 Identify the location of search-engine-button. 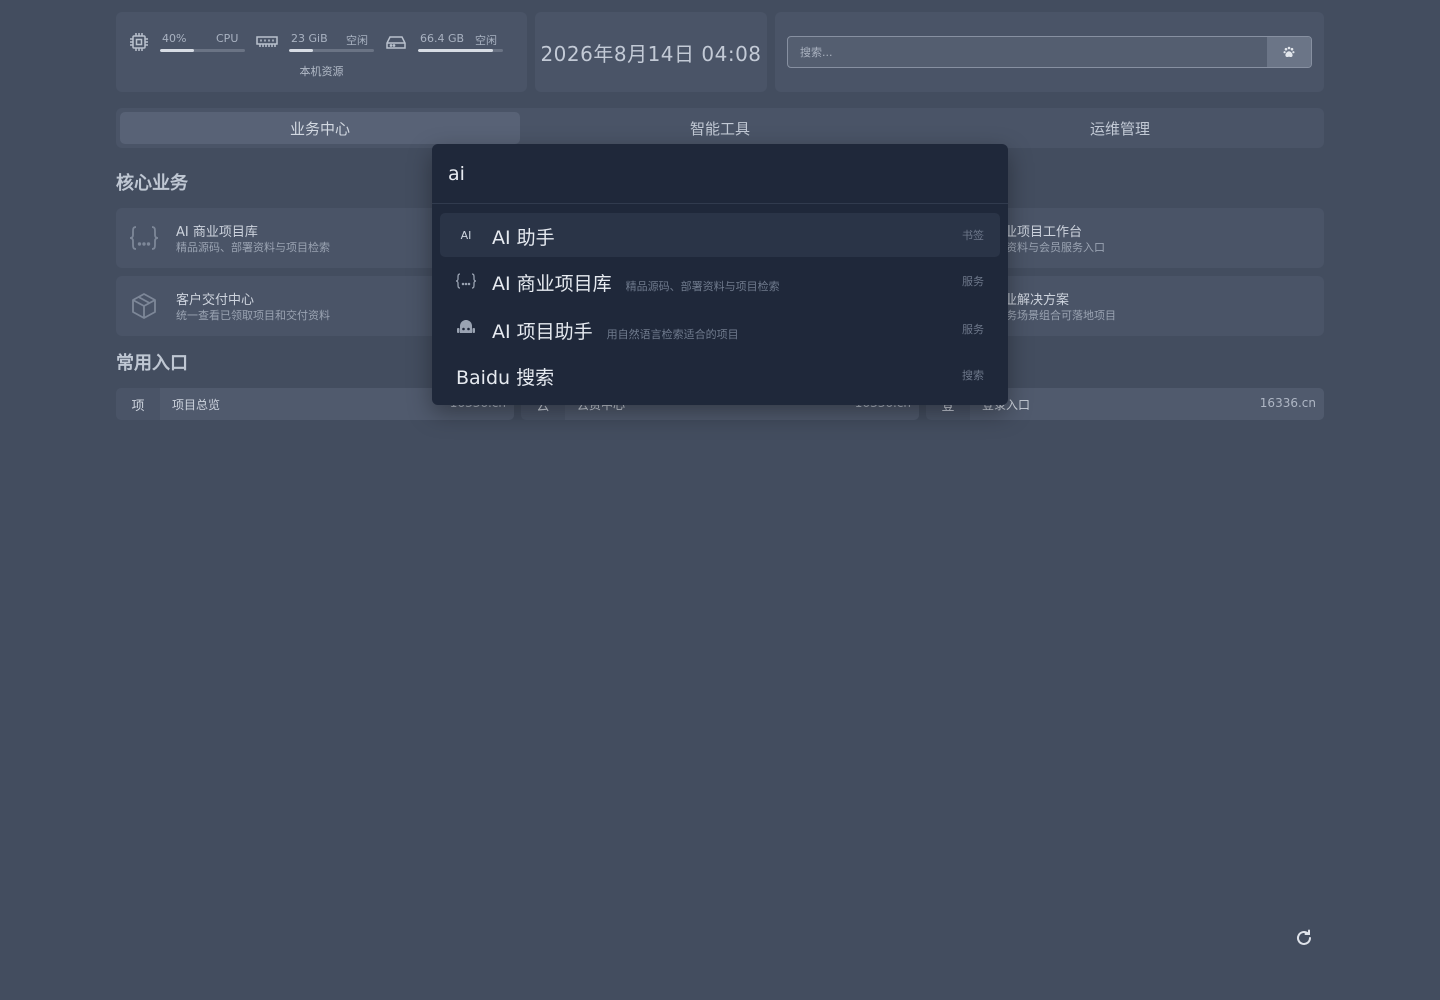
(1289, 52).